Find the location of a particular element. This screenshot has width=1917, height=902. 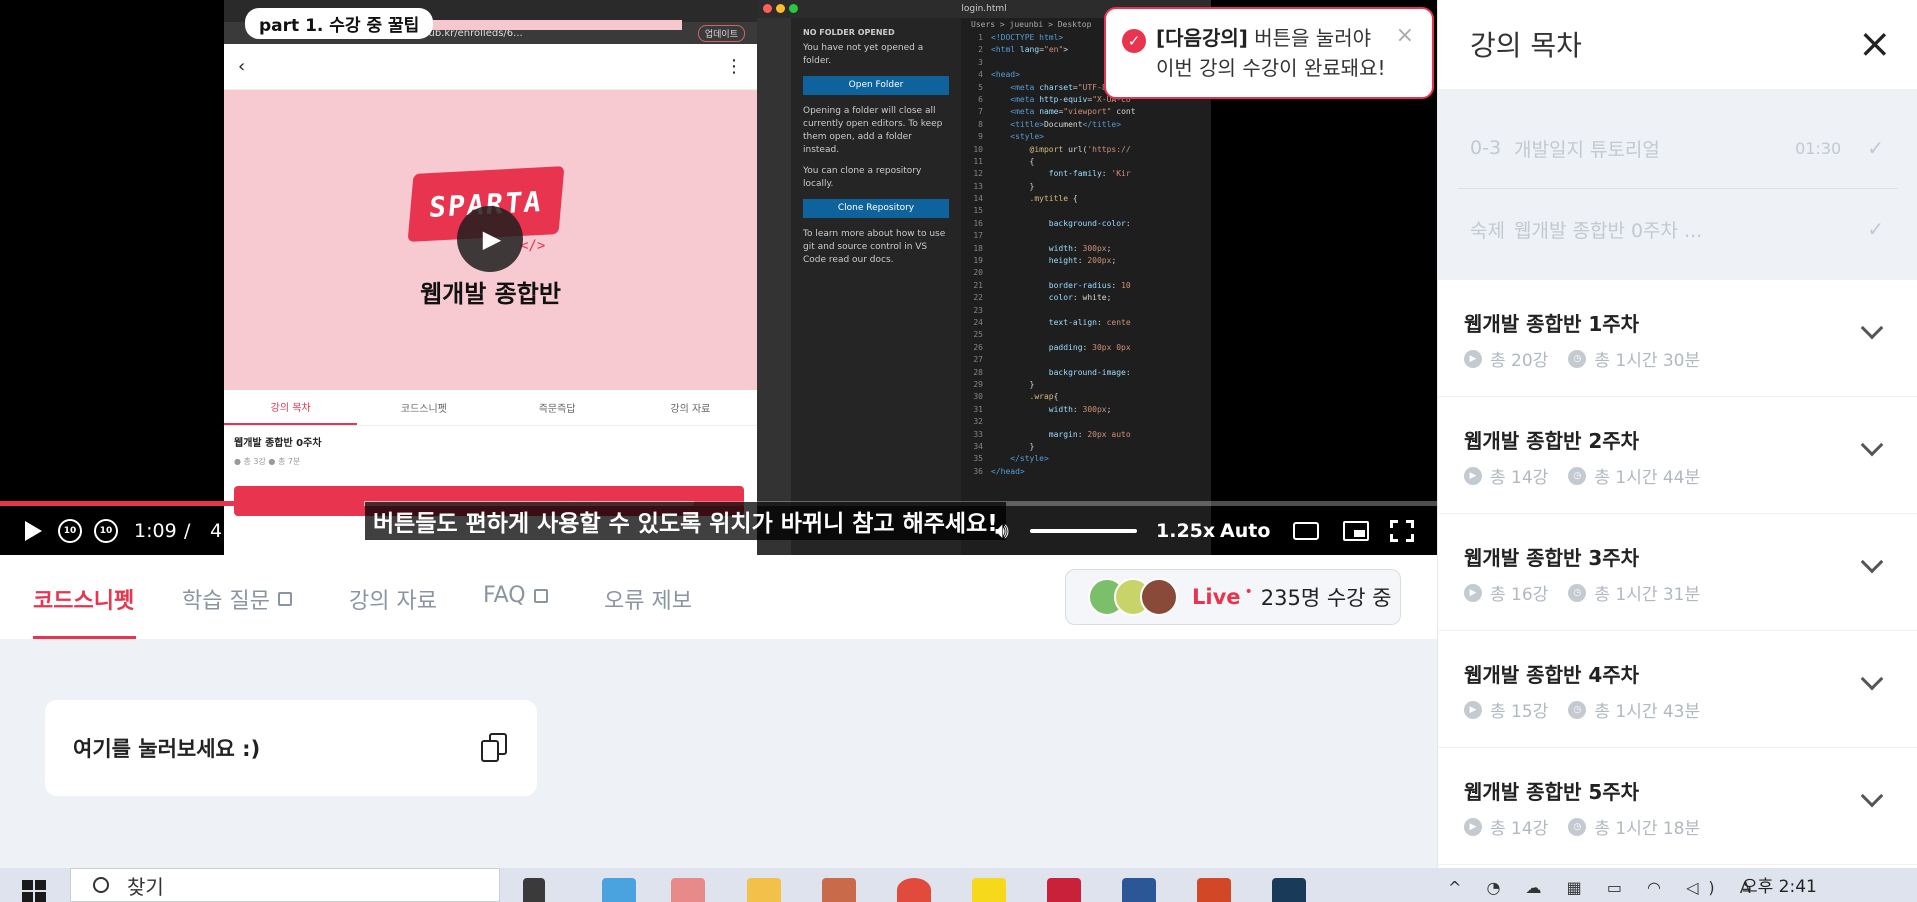

kakaotalk-icon is located at coordinates (989, 890).